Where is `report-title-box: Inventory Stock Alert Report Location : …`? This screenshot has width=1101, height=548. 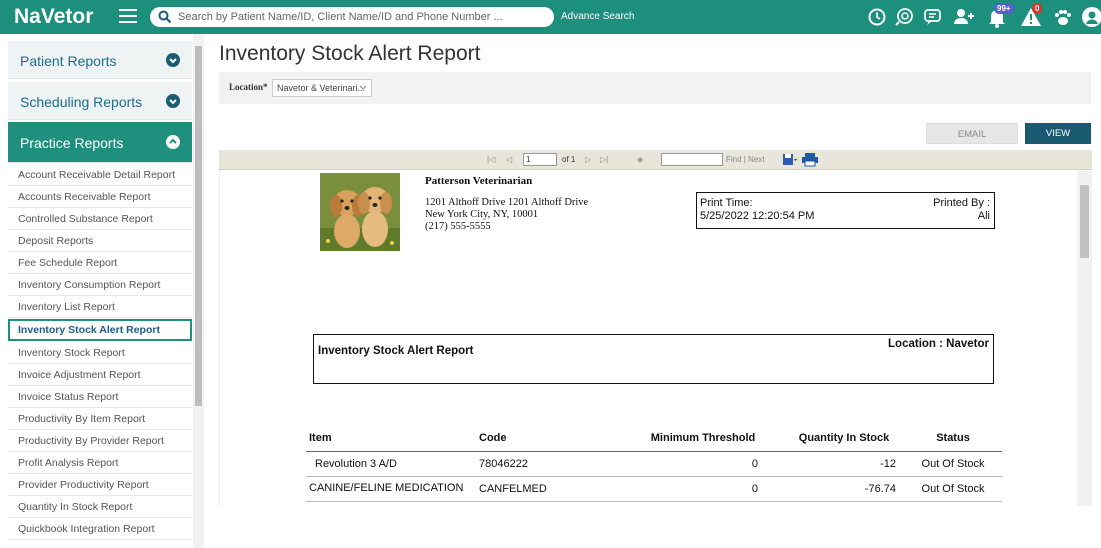 report-title-box: Inventory Stock Alert Report Location : … is located at coordinates (653, 359).